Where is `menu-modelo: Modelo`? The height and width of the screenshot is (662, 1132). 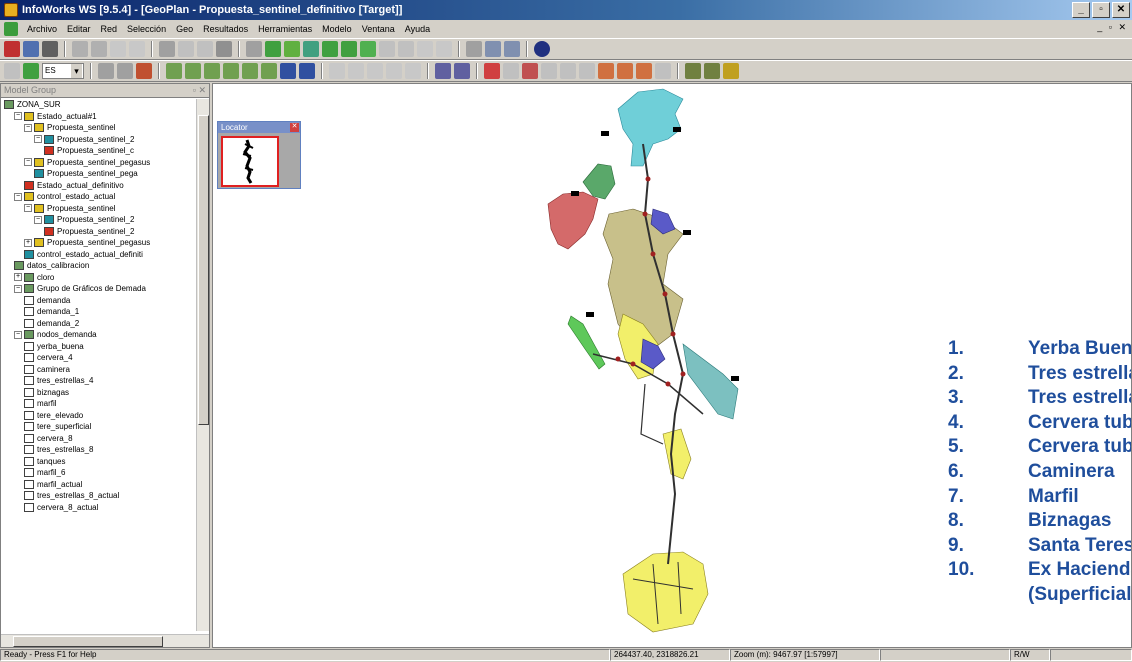 menu-modelo: Modelo is located at coordinates (337, 29).